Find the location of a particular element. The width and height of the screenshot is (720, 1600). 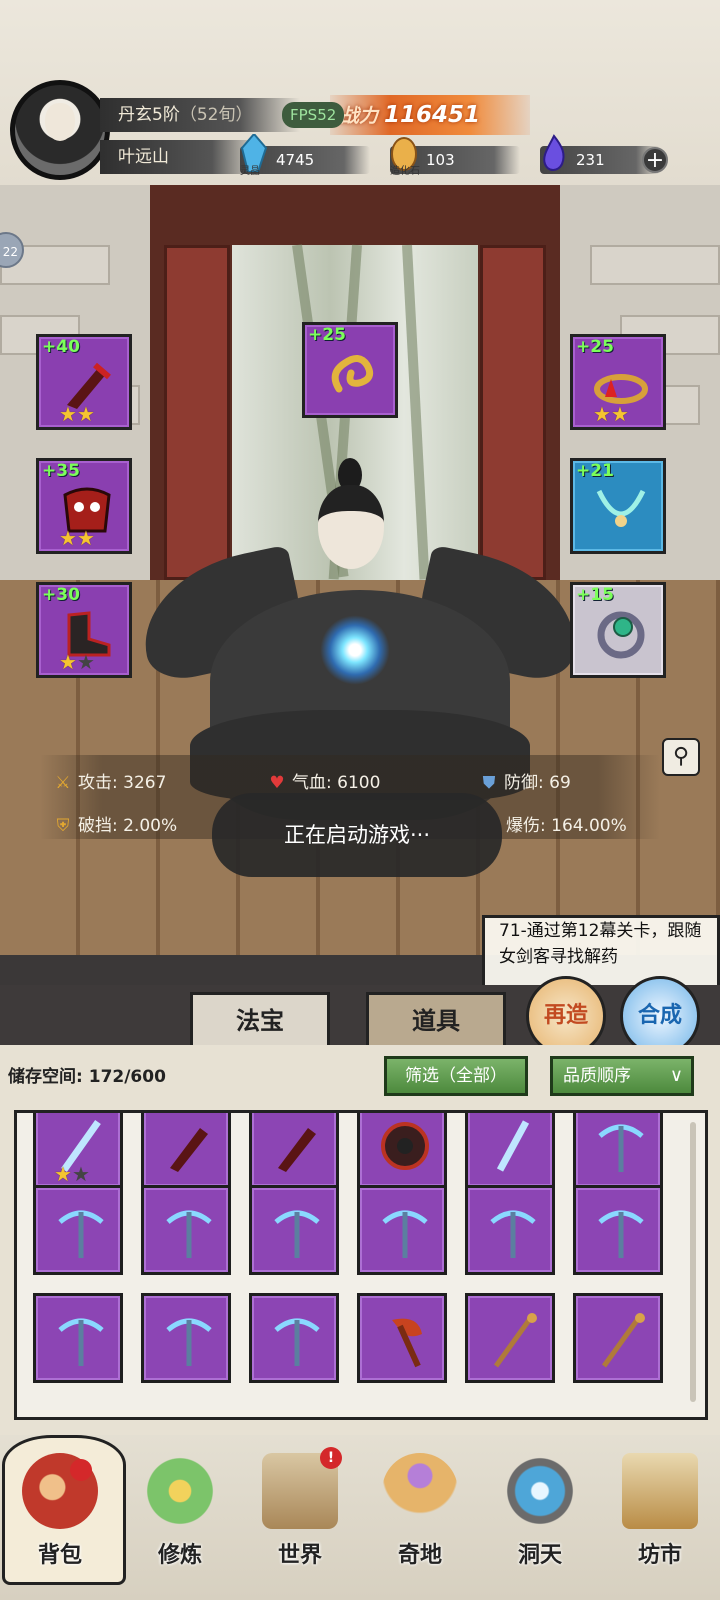

nav-market: 坊市 is located at coordinates (660, 1517).